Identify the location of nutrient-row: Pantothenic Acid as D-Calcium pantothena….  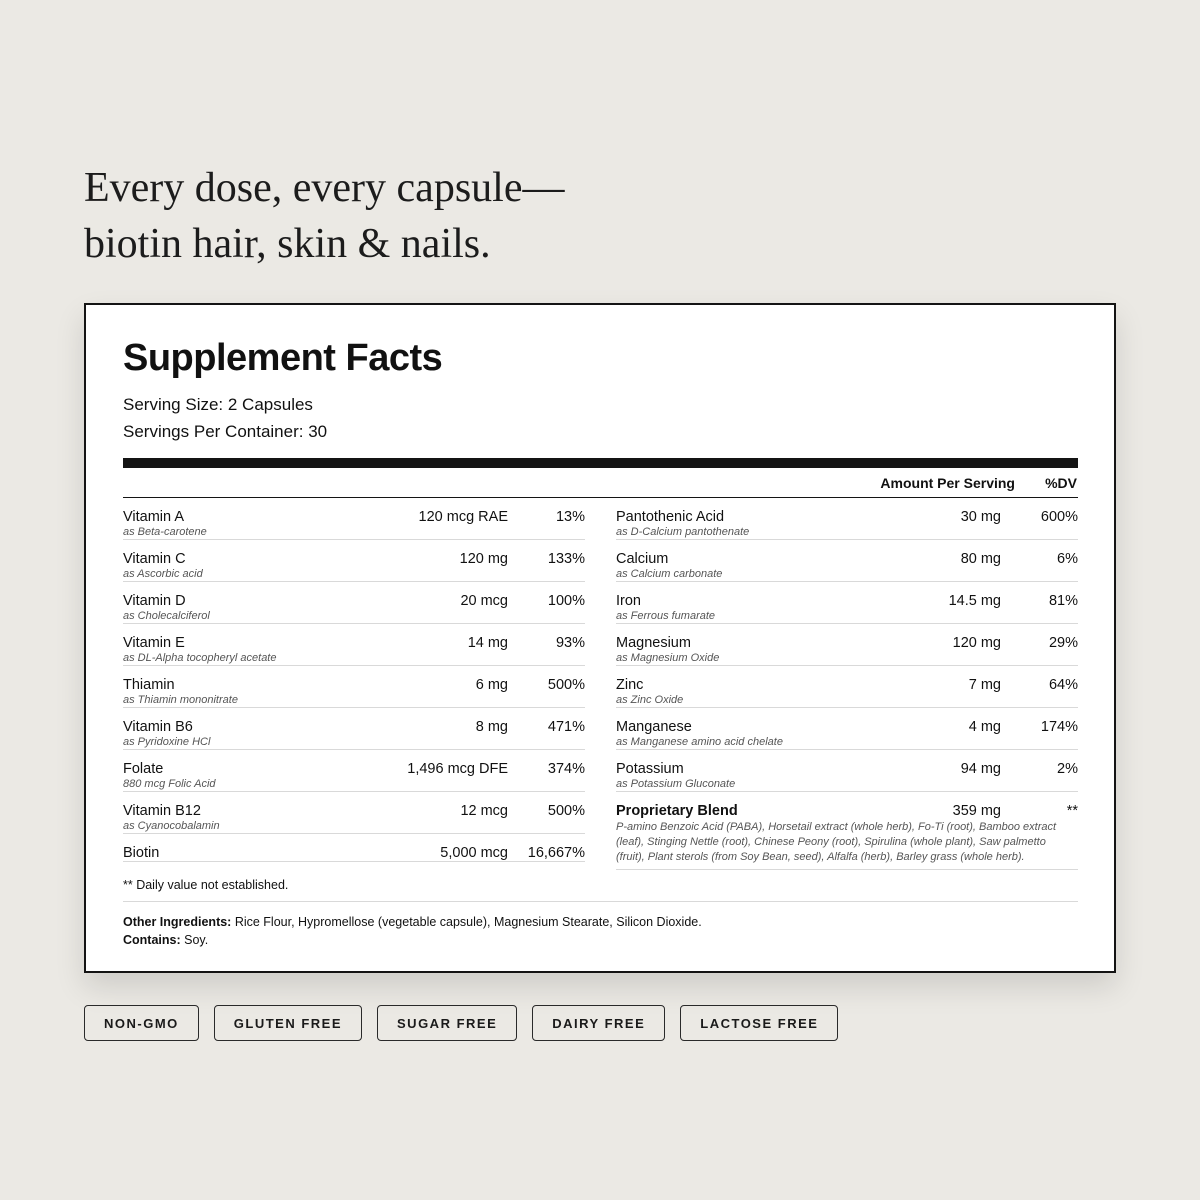
(847, 519).